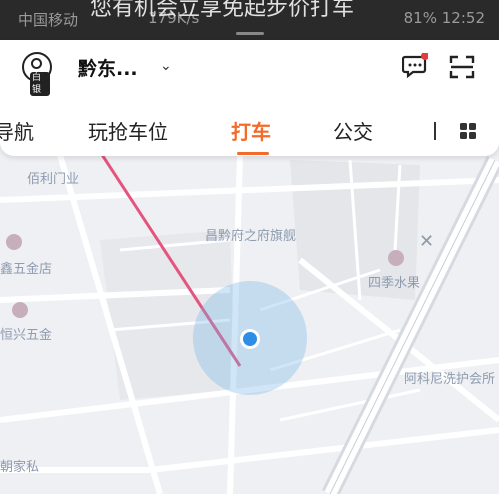 This screenshot has height=494, width=499. I want to click on tab-parking-game: 玩抢车位, so click(128, 130).